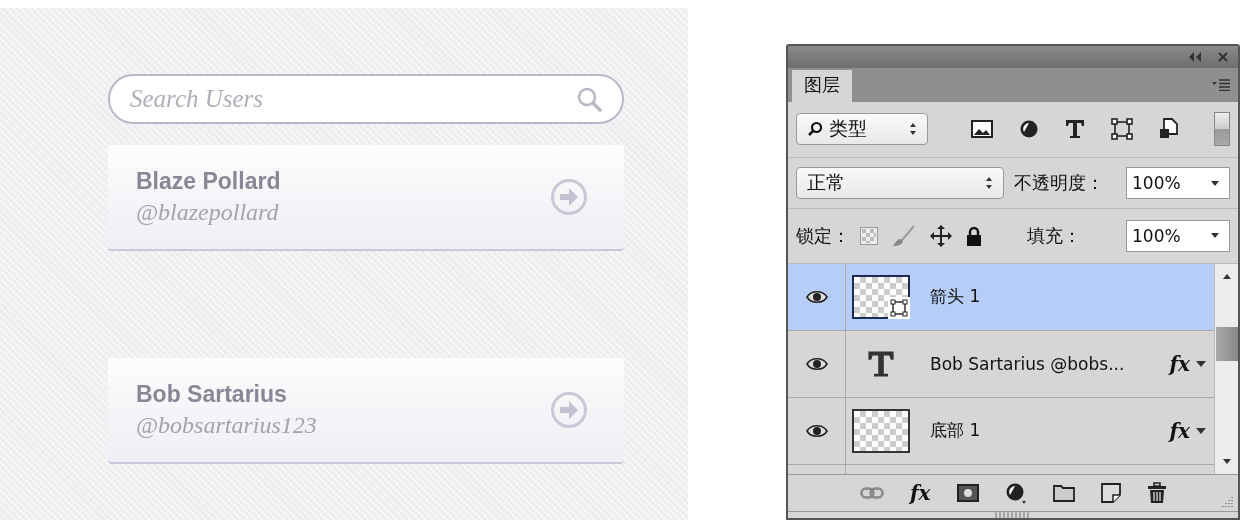 Image resolution: width=1248 pixels, height=528 pixels. I want to click on layer-row: 箭头 1, so click(1001, 297).